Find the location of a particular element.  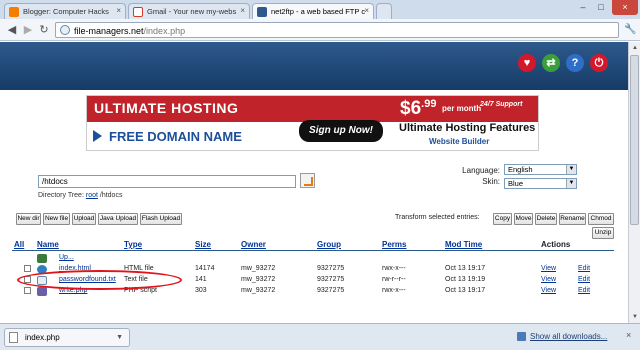

scroll-thumb is located at coordinates (634, 140).